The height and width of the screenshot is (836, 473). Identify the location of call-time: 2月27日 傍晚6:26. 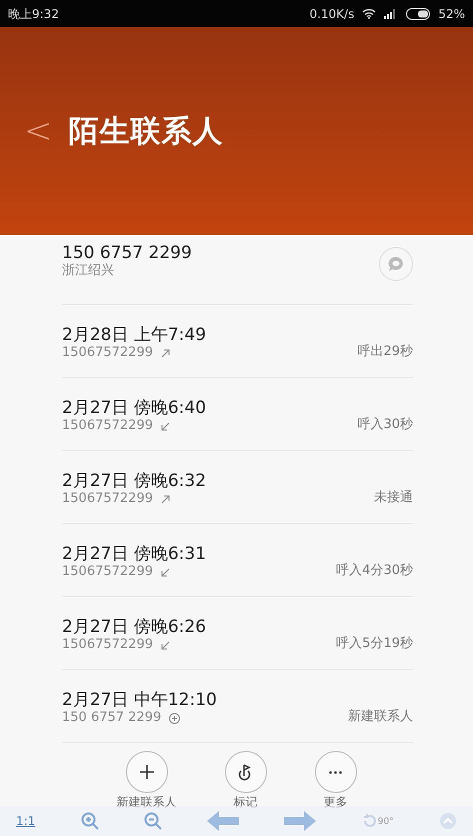
(134, 627).